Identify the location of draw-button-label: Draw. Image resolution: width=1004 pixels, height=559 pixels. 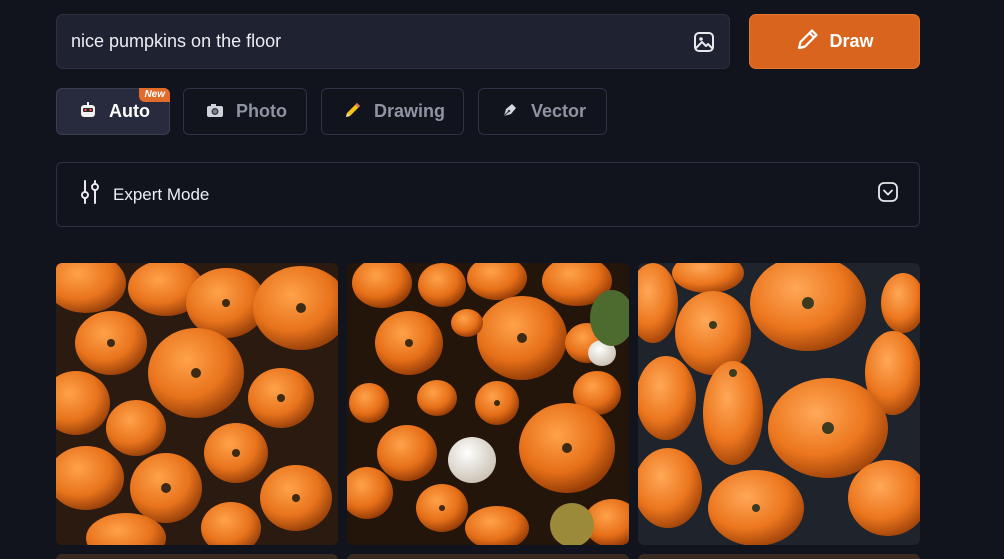
(851, 41).